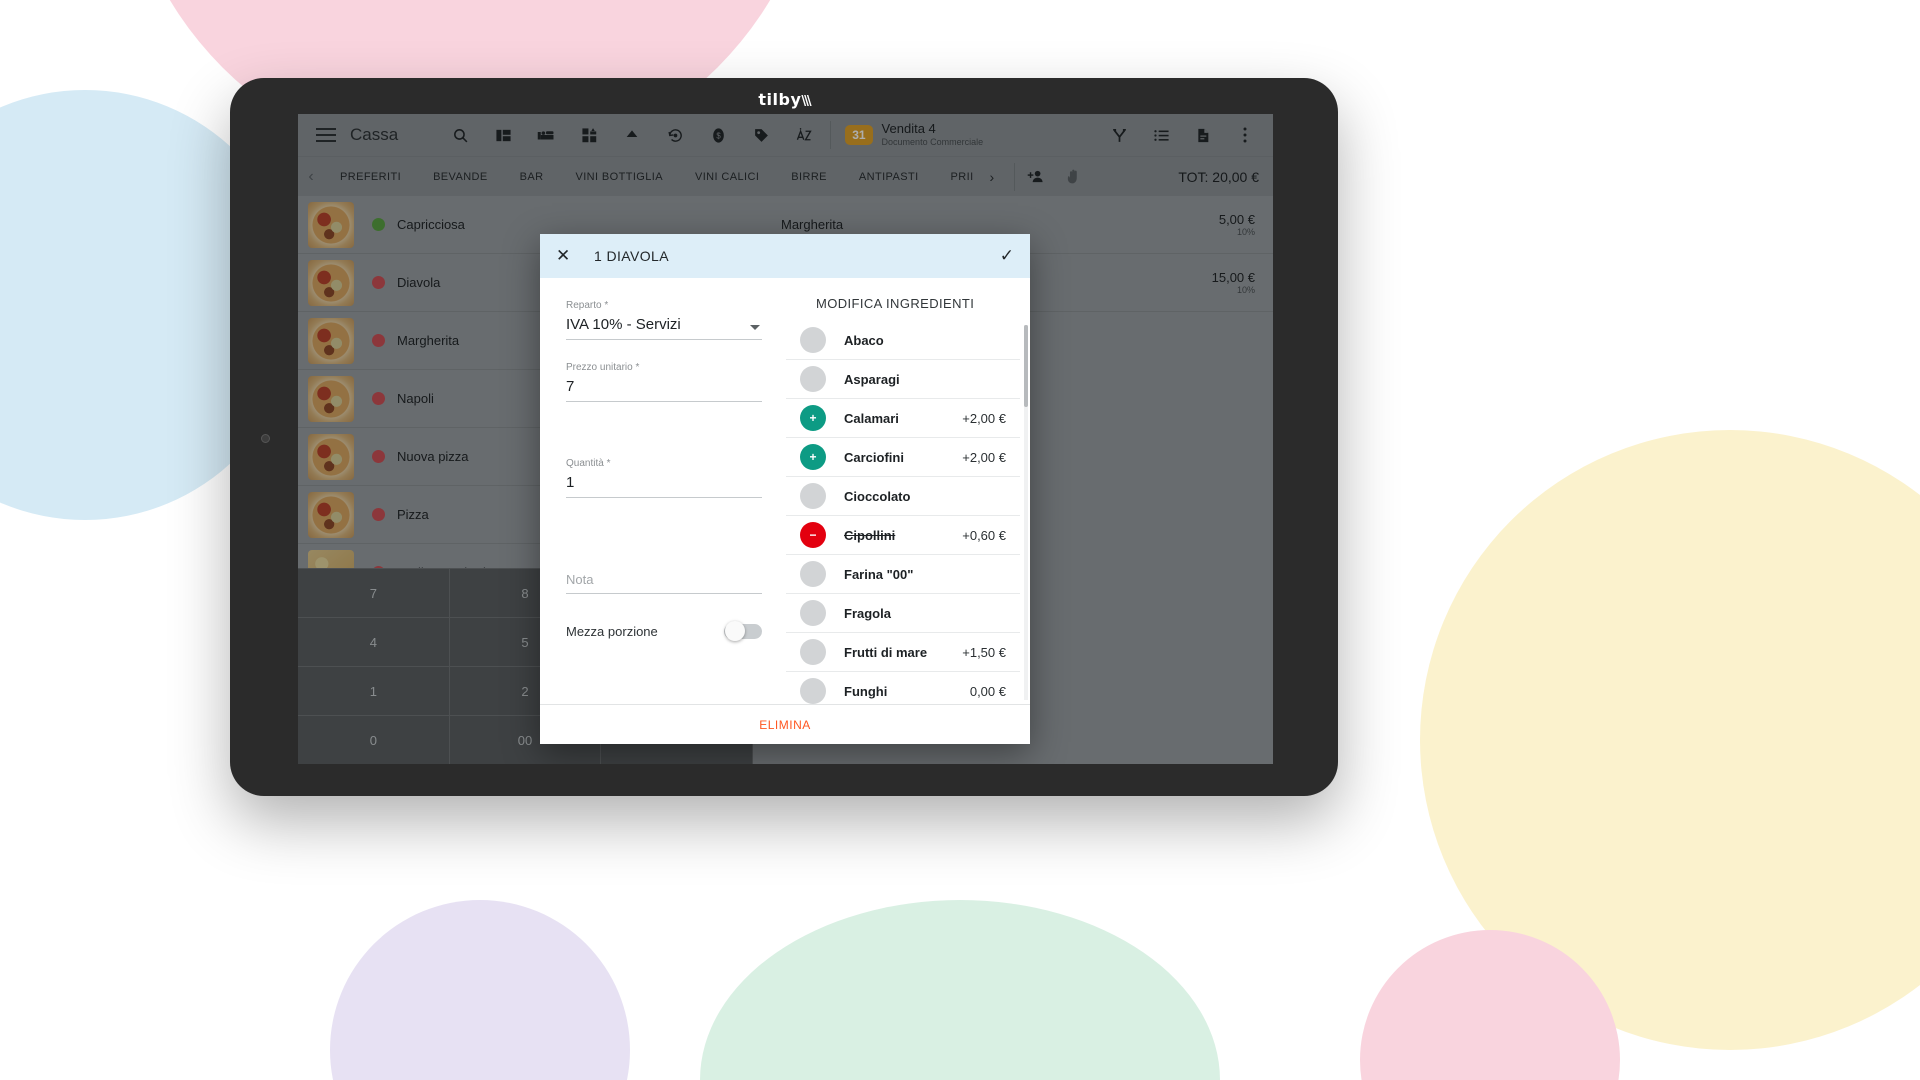  I want to click on scrollbar-thumb, so click(1026, 366).